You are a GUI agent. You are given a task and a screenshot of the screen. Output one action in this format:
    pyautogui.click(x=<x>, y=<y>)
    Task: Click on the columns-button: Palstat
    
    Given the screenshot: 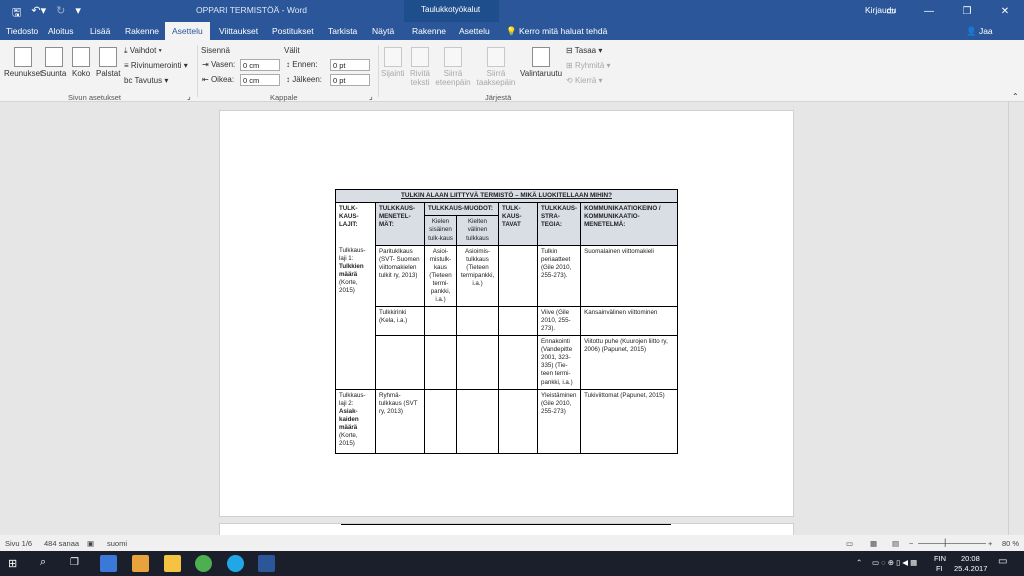 What is the action you would take?
    pyautogui.click(x=108, y=62)
    